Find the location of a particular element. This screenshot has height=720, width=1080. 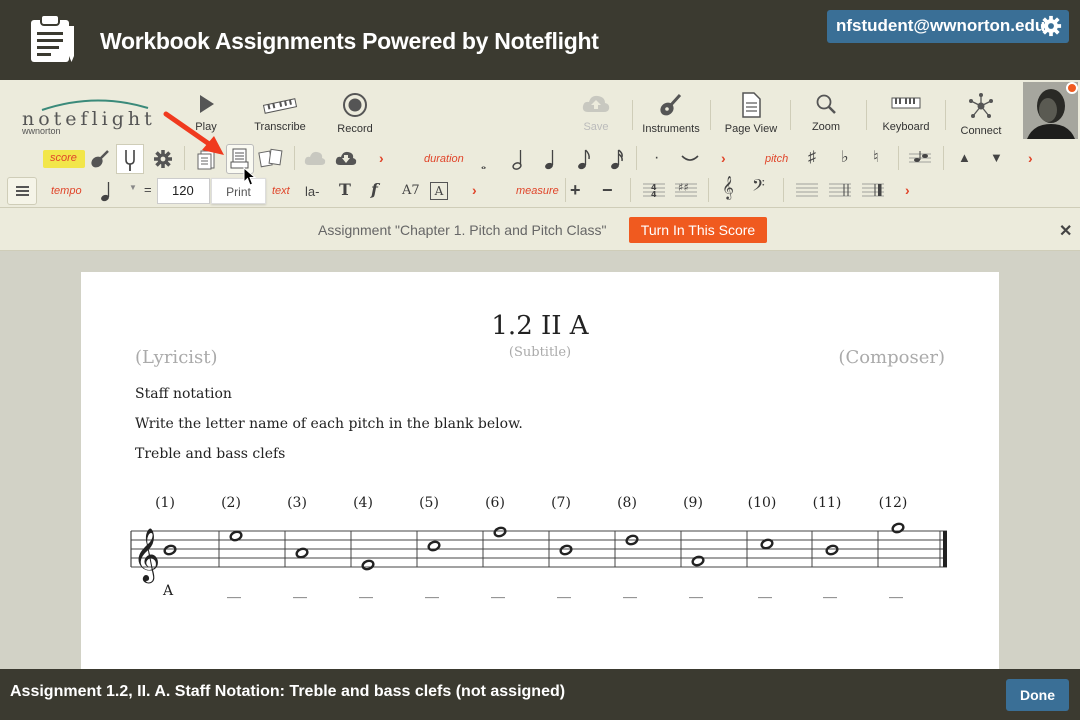

score-title: 1.2 II A is located at coordinates (540, 326).